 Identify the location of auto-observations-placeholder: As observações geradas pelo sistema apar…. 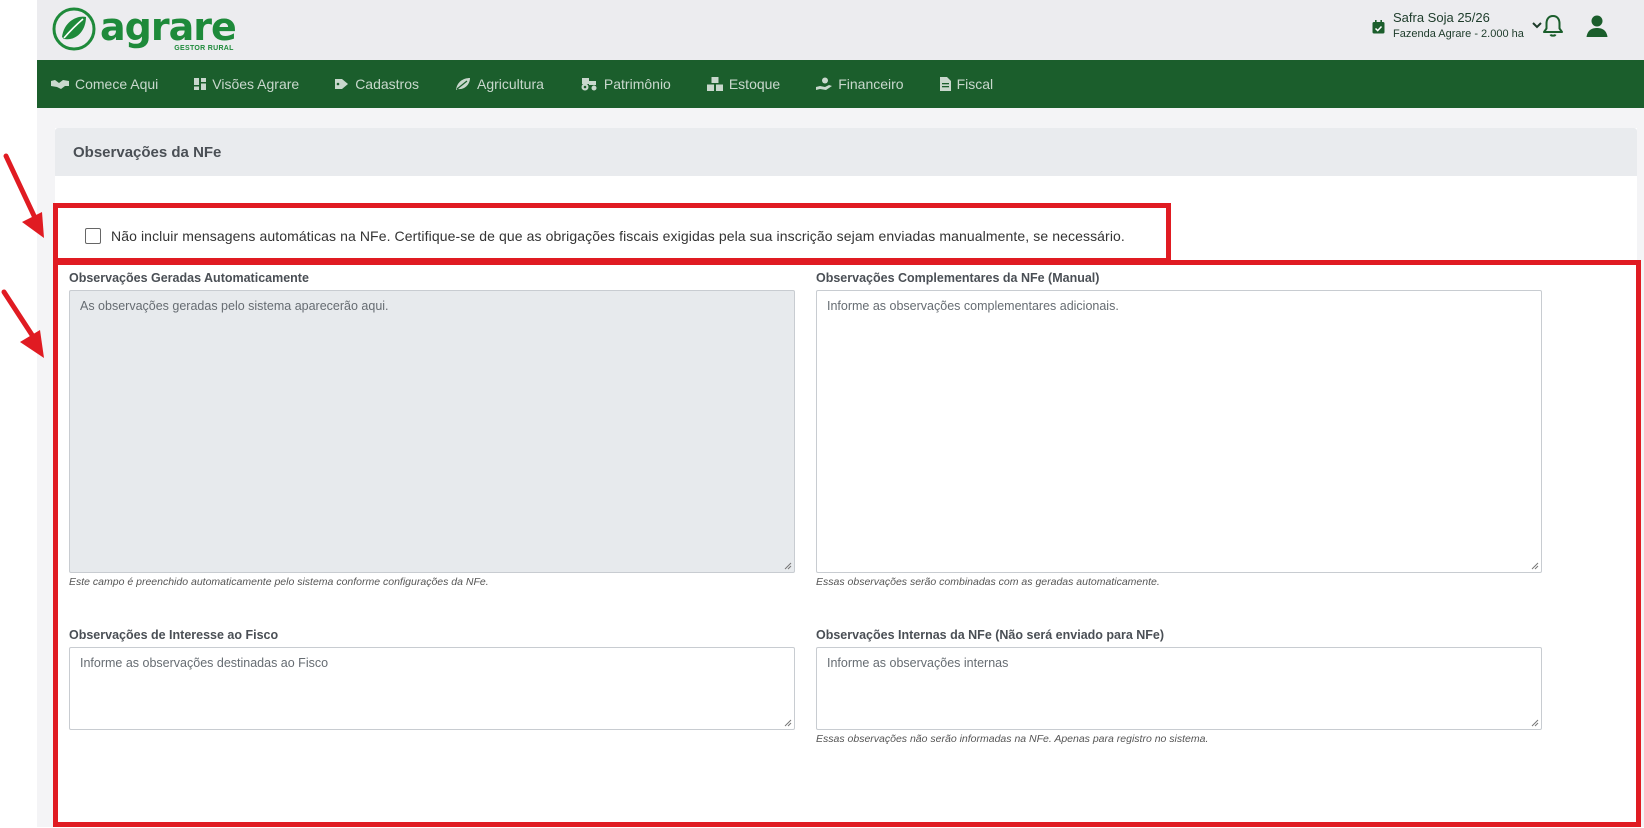
(234, 306).